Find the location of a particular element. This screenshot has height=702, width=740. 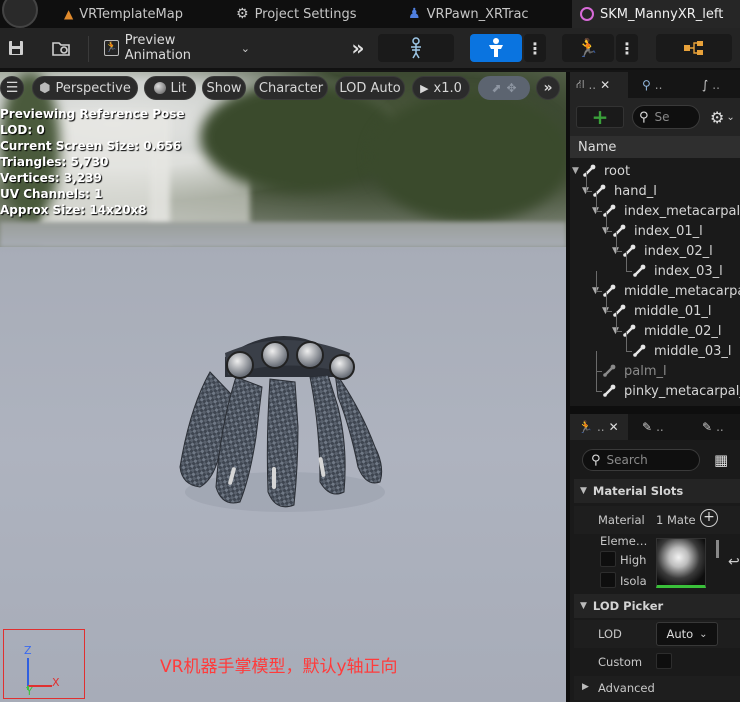

lit-label: Lit is located at coordinates (178, 88).